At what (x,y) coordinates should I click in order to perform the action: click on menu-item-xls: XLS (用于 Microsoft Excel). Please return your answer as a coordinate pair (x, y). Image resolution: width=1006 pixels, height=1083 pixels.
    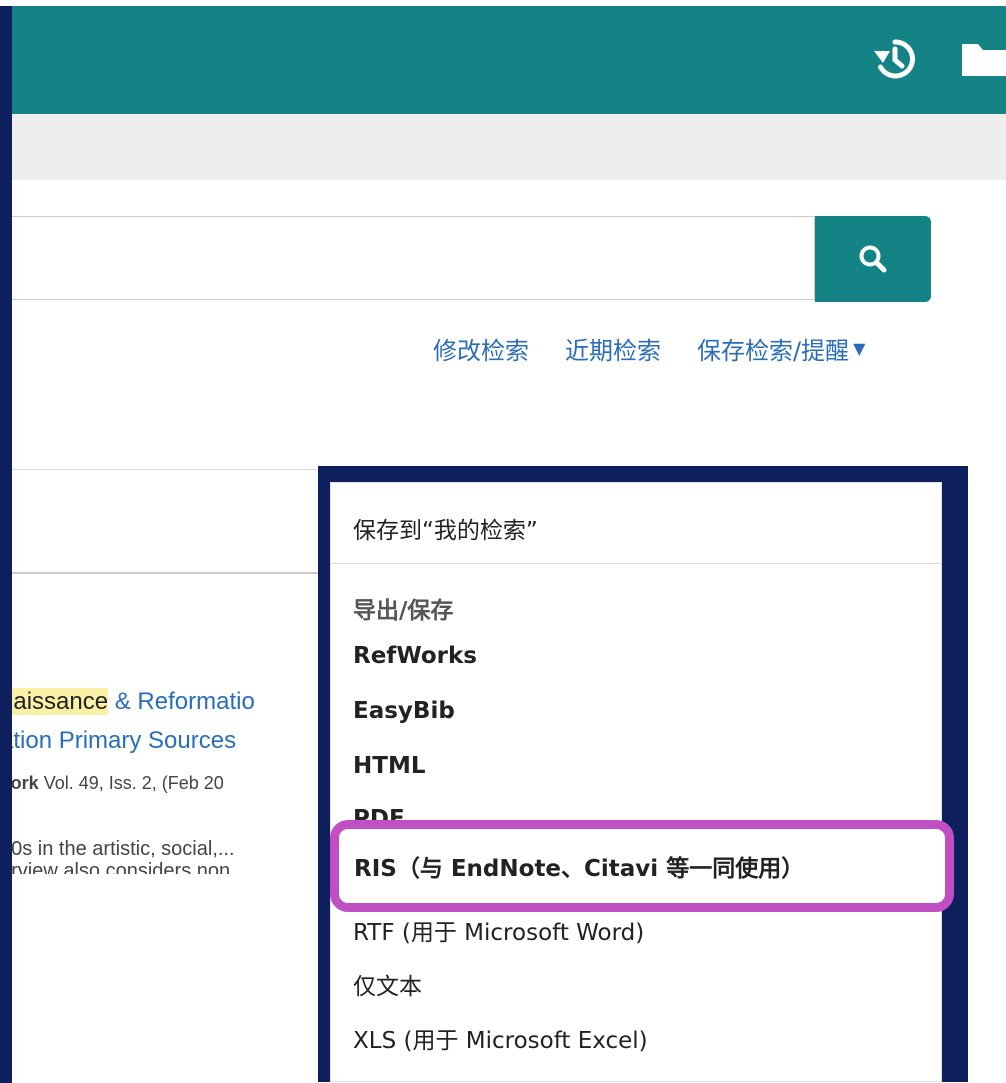
    Looking at the image, I should click on (500, 1038).